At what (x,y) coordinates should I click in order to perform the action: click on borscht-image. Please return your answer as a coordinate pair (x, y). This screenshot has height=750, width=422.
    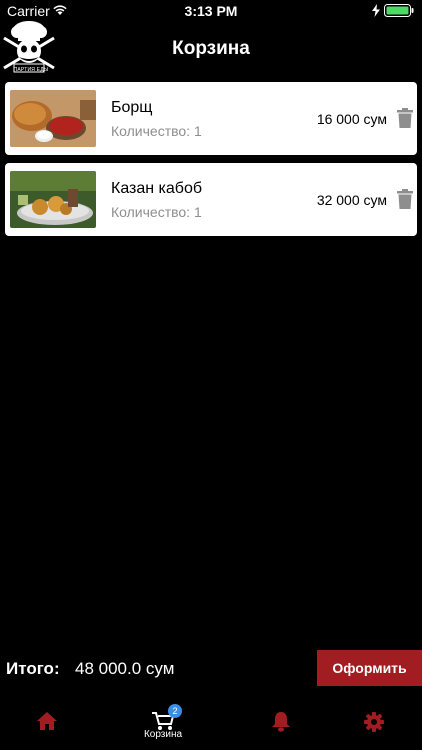
    Looking at the image, I should click on (53, 118).